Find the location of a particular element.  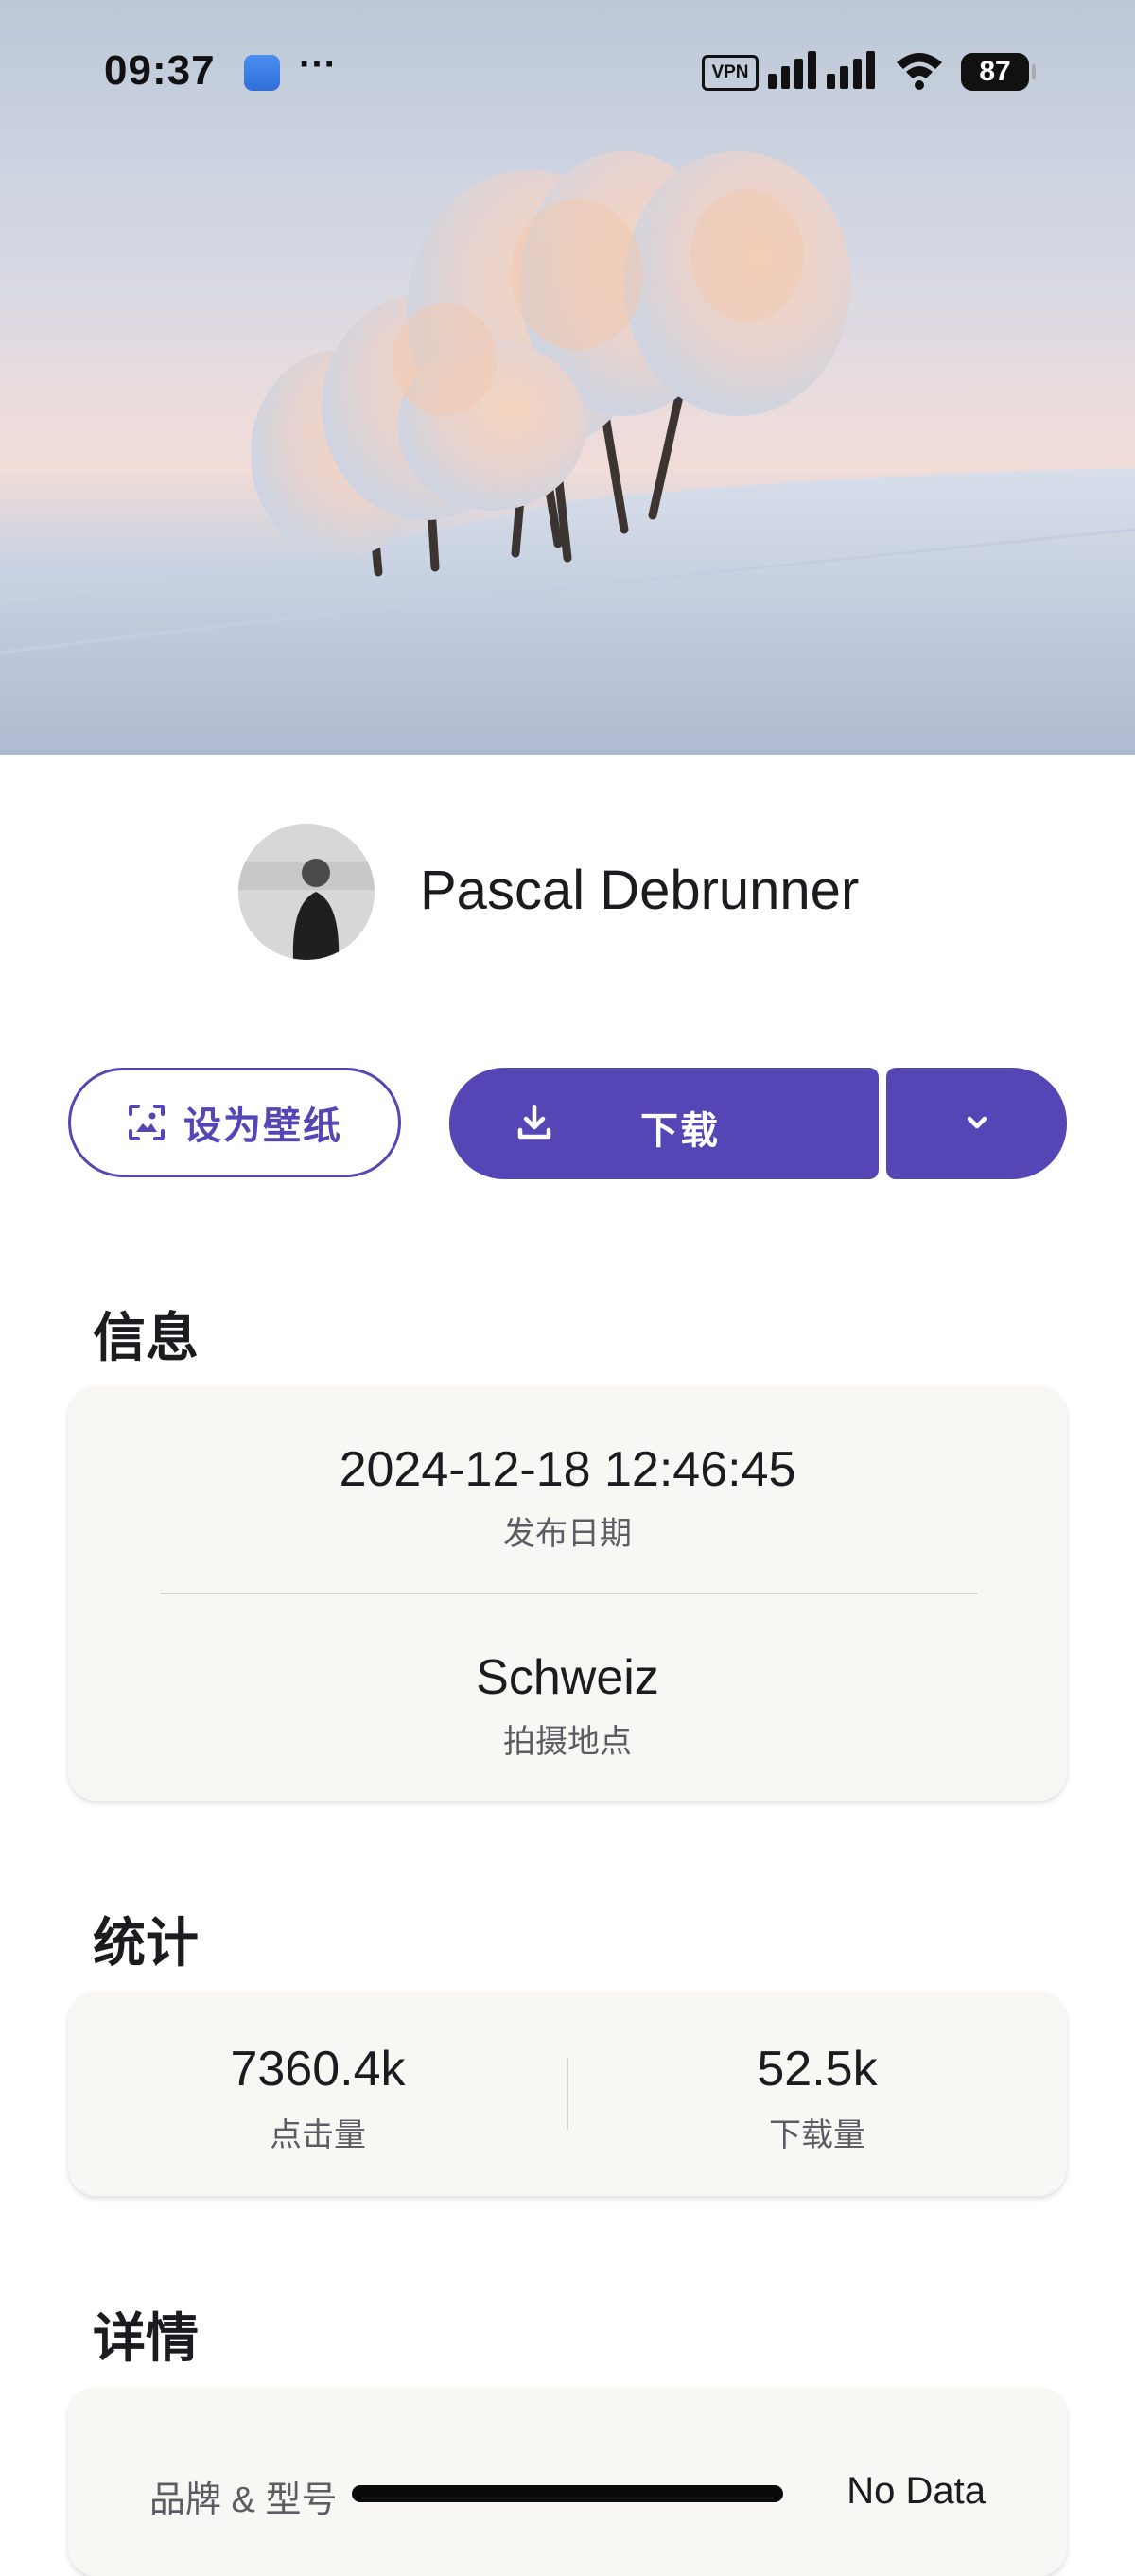

avatar-person-icon is located at coordinates (306, 892).